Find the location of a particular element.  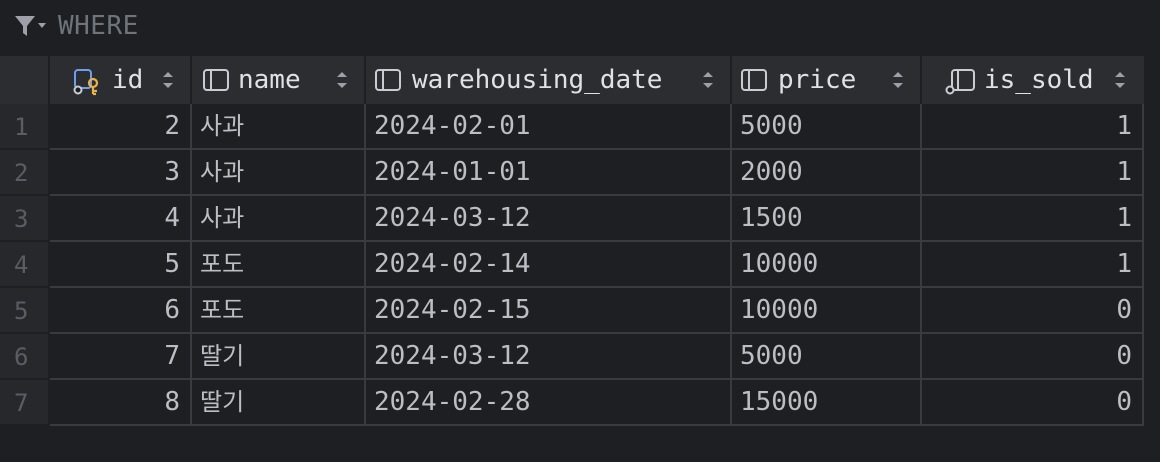

cell-warehousing-date: 2024-02-14 is located at coordinates (549, 265).